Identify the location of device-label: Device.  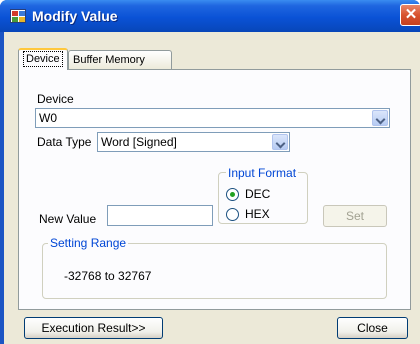
(55, 99).